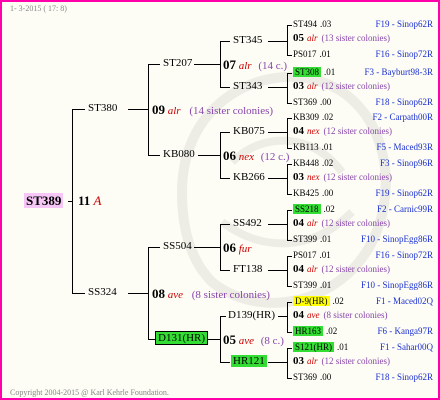 This screenshot has width=440, height=400. I want to click on gen4-summary-row: 05 alr (13 sister colonies), so click(341, 38).